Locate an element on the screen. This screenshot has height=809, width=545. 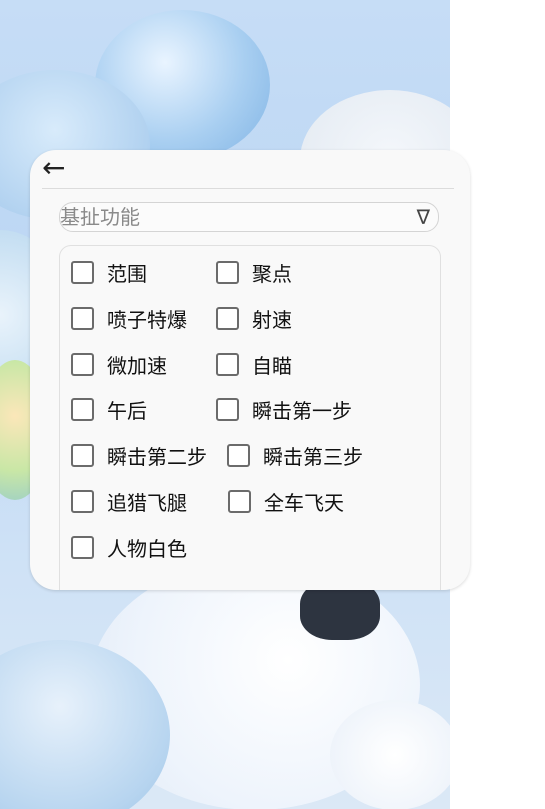
option-checkbox: 午后 is located at coordinates (109, 409).